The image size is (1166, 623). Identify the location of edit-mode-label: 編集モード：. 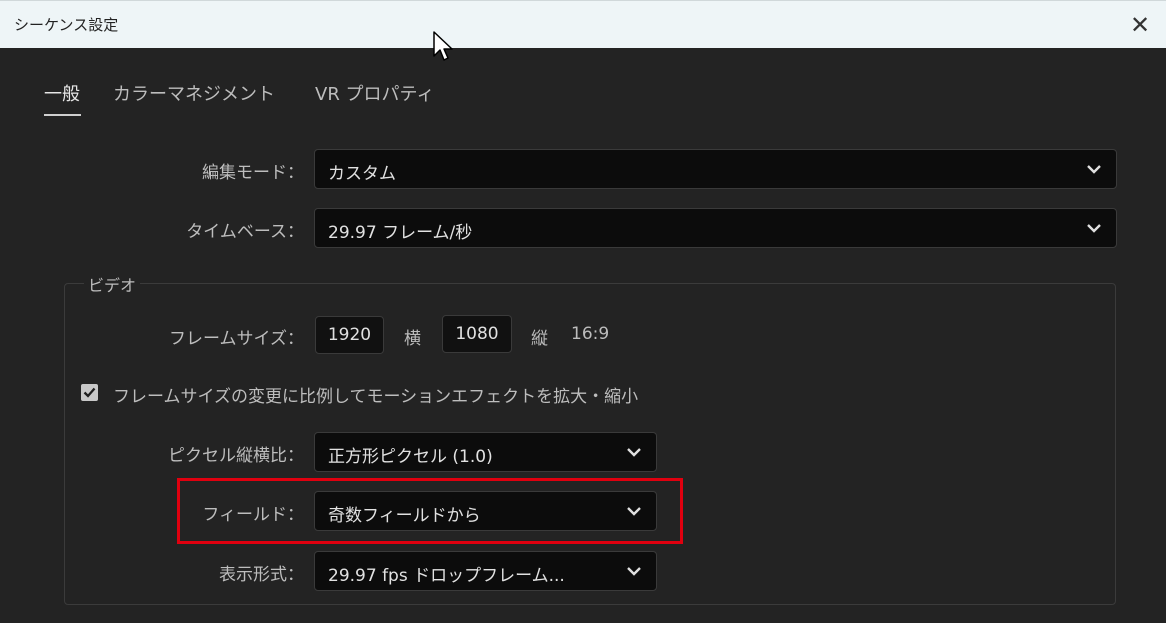
(253, 173).